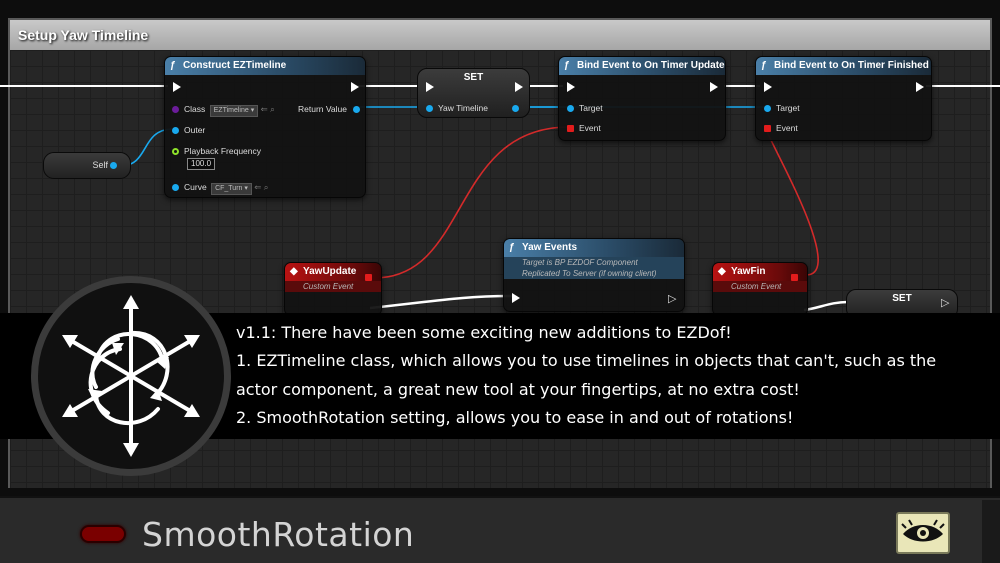 This screenshot has width=1000, height=563. What do you see at coordinates (473, 77) in the screenshot?
I see `set-node-title: SET` at bounding box center [473, 77].